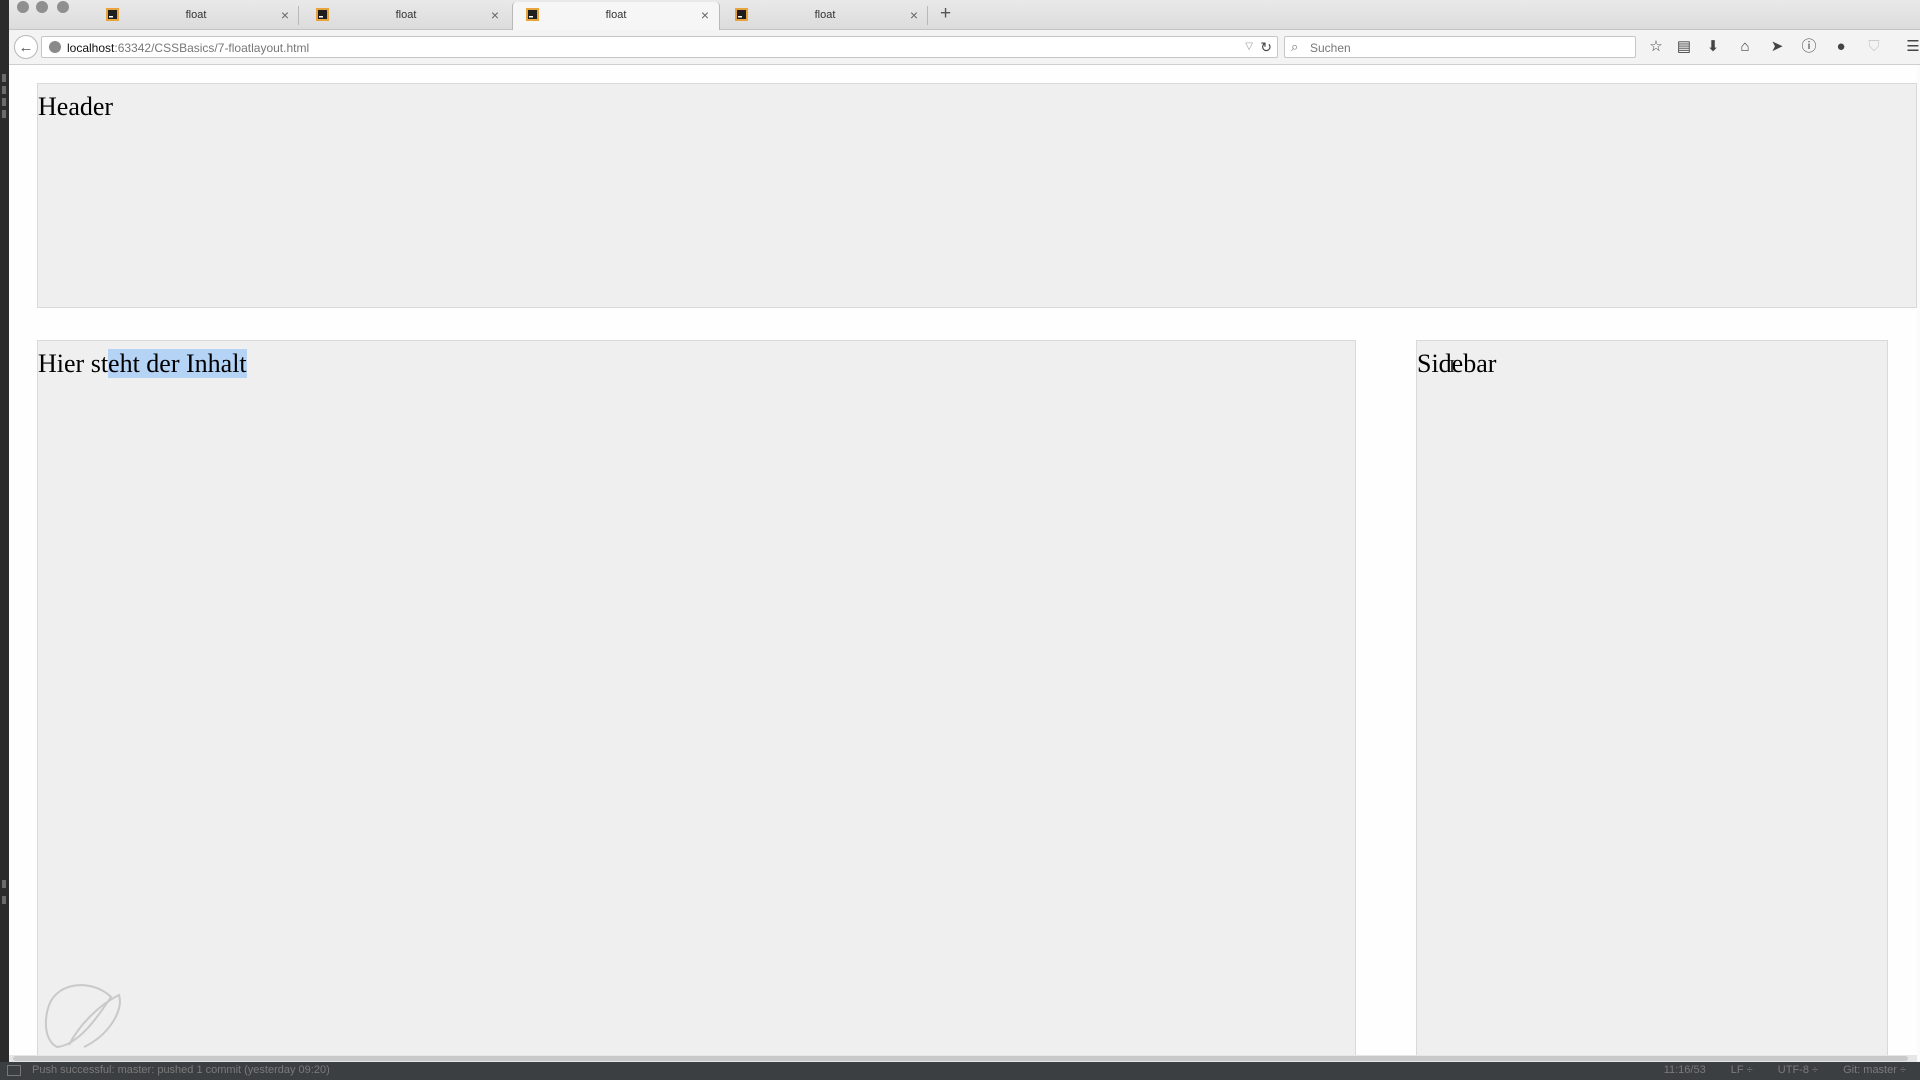  What do you see at coordinates (1874, 1070) in the screenshot?
I see `status-git-branch: Git: master ÷` at bounding box center [1874, 1070].